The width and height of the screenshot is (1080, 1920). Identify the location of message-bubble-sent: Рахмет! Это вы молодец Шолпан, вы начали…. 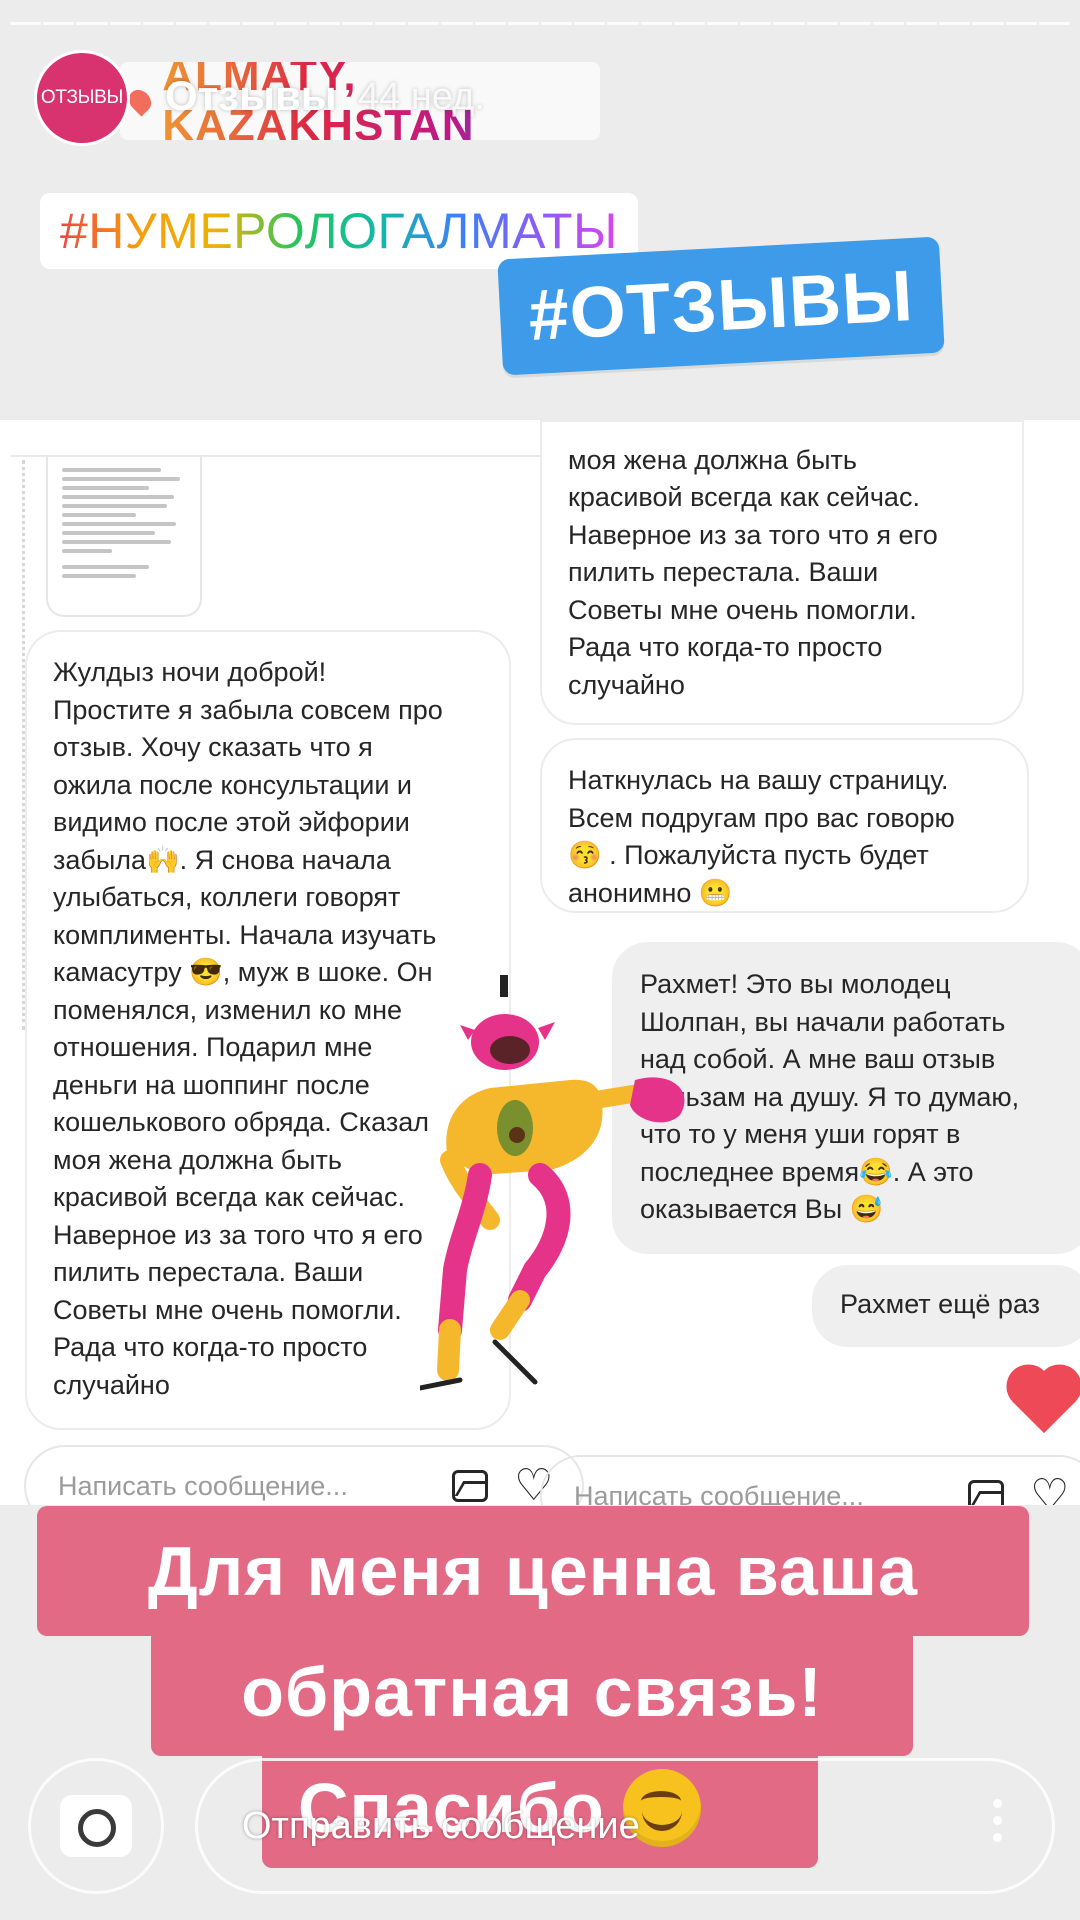
(846, 1098).